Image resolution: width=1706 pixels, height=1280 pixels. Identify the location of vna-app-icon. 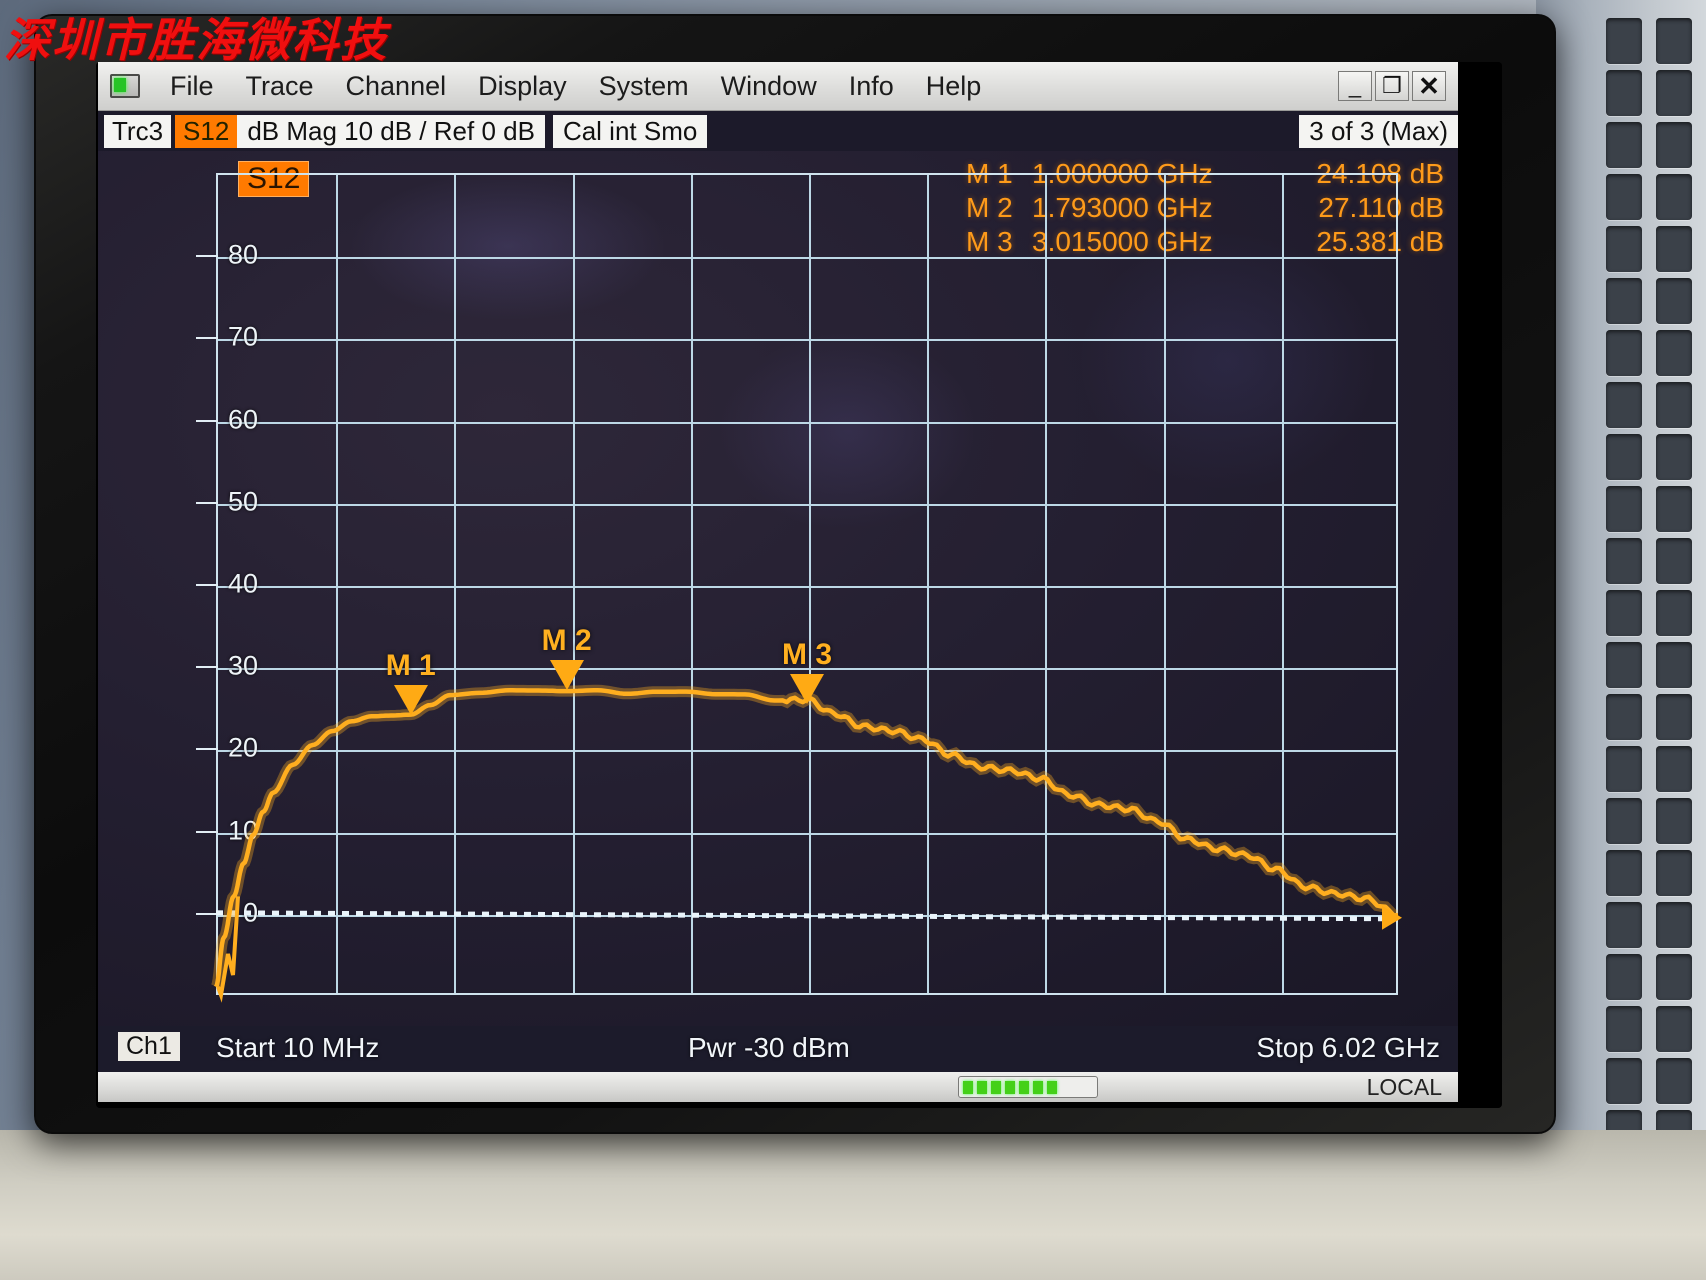
(125, 86).